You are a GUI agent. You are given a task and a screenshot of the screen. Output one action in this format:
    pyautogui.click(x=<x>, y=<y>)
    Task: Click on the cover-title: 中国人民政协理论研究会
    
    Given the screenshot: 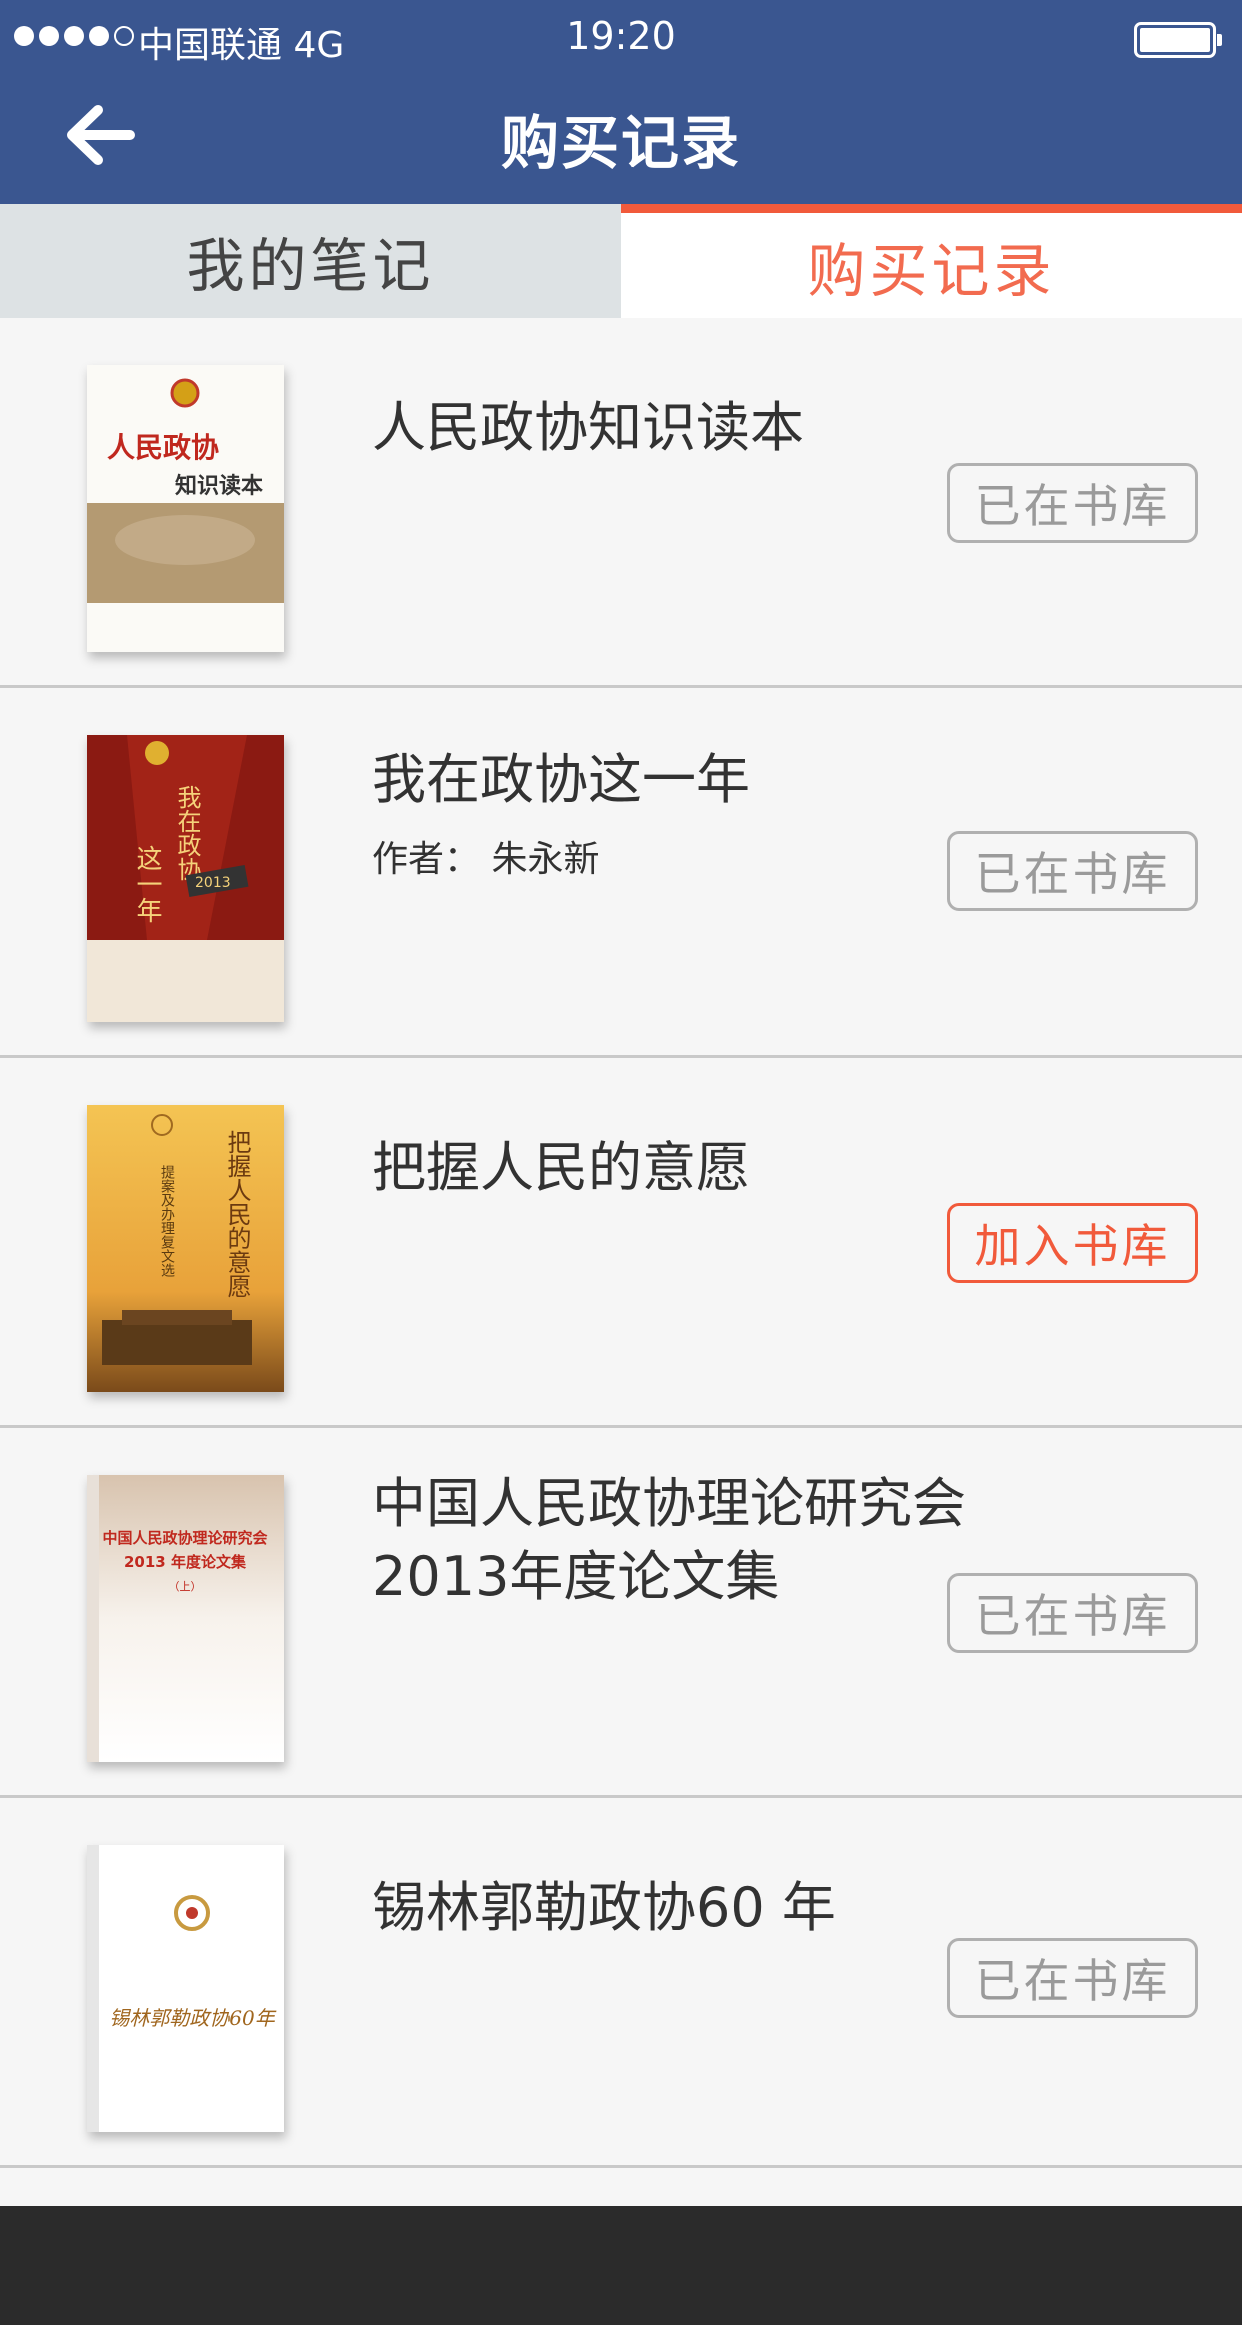 What is the action you would take?
    pyautogui.click(x=184, y=1538)
    